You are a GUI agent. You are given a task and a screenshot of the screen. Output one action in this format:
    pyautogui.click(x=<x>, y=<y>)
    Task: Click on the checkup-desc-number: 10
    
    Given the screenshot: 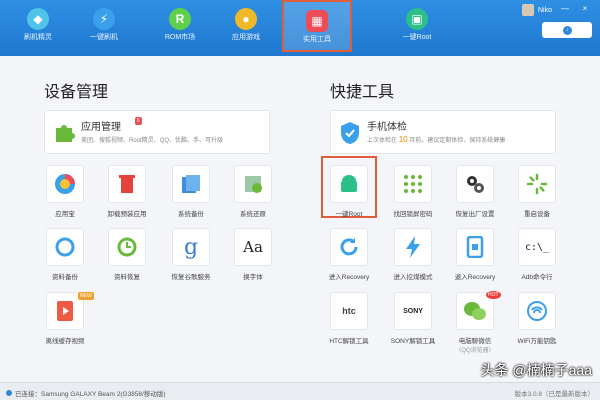 What is the action you would take?
    pyautogui.click(x=403, y=139)
    